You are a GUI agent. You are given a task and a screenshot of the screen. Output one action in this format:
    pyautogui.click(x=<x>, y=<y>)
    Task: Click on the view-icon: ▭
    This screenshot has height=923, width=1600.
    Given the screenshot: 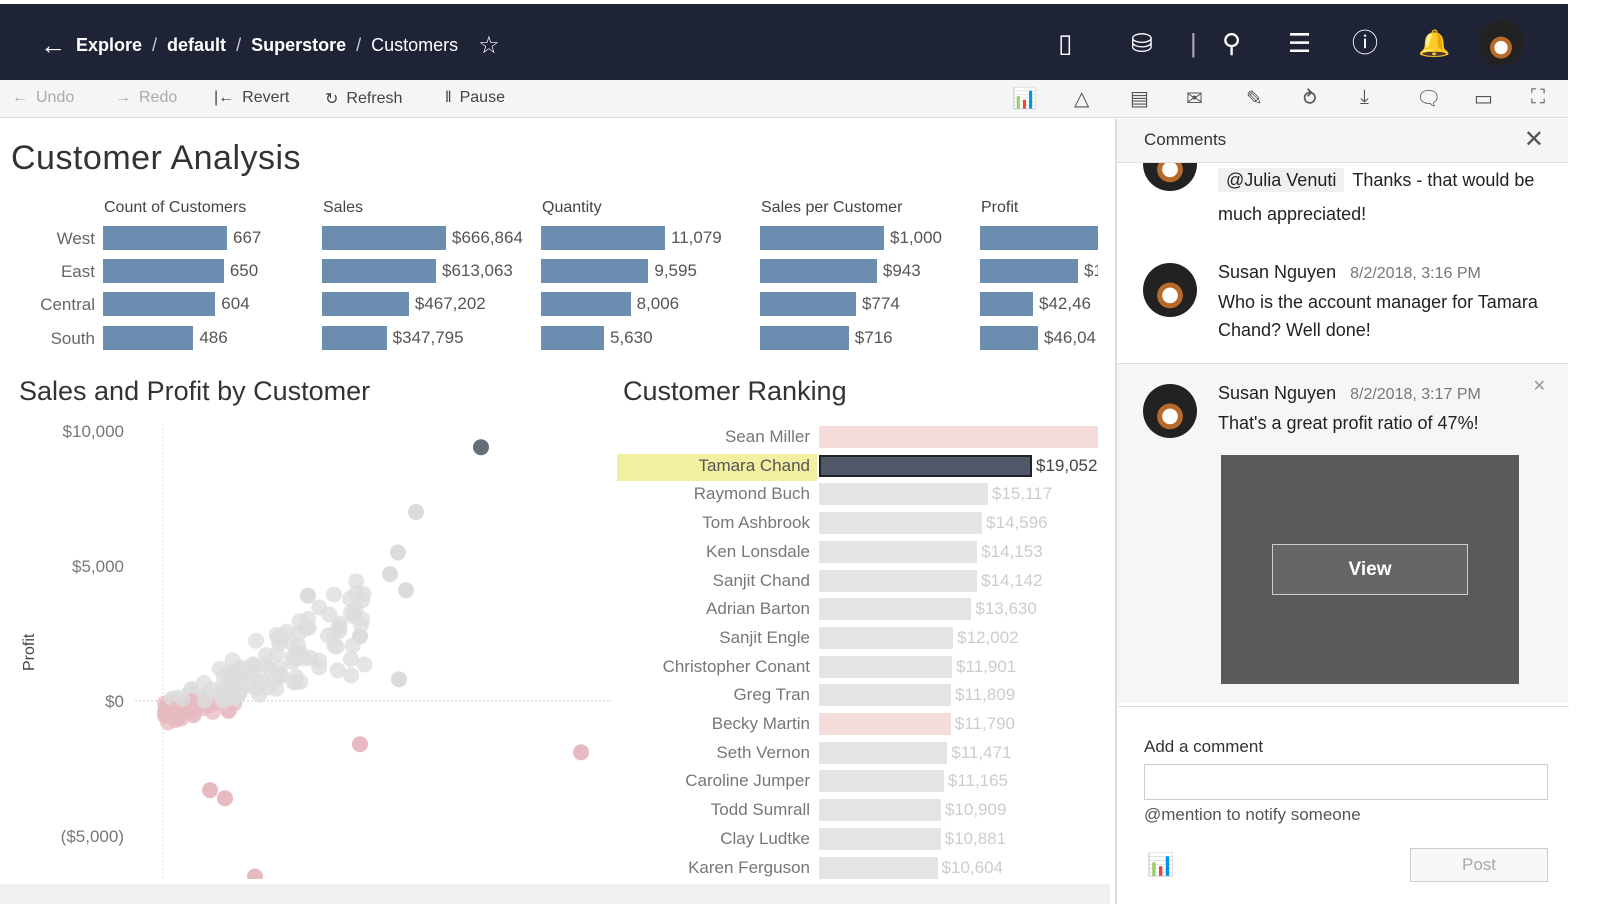 What is the action you would take?
    pyautogui.click(x=1483, y=98)
    